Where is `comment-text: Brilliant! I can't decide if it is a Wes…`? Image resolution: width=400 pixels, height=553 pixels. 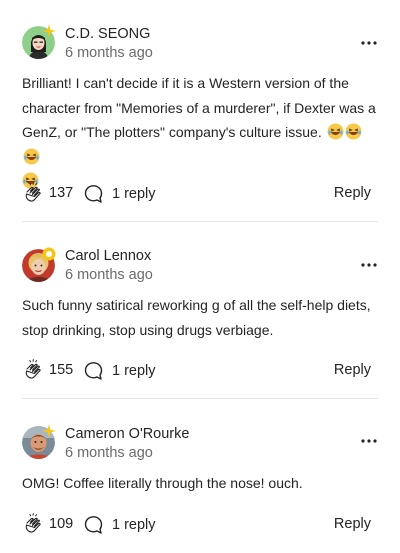 comment-text: Brilliant! I can't decide if it is a Wes… is located at coordinates (199, 107).